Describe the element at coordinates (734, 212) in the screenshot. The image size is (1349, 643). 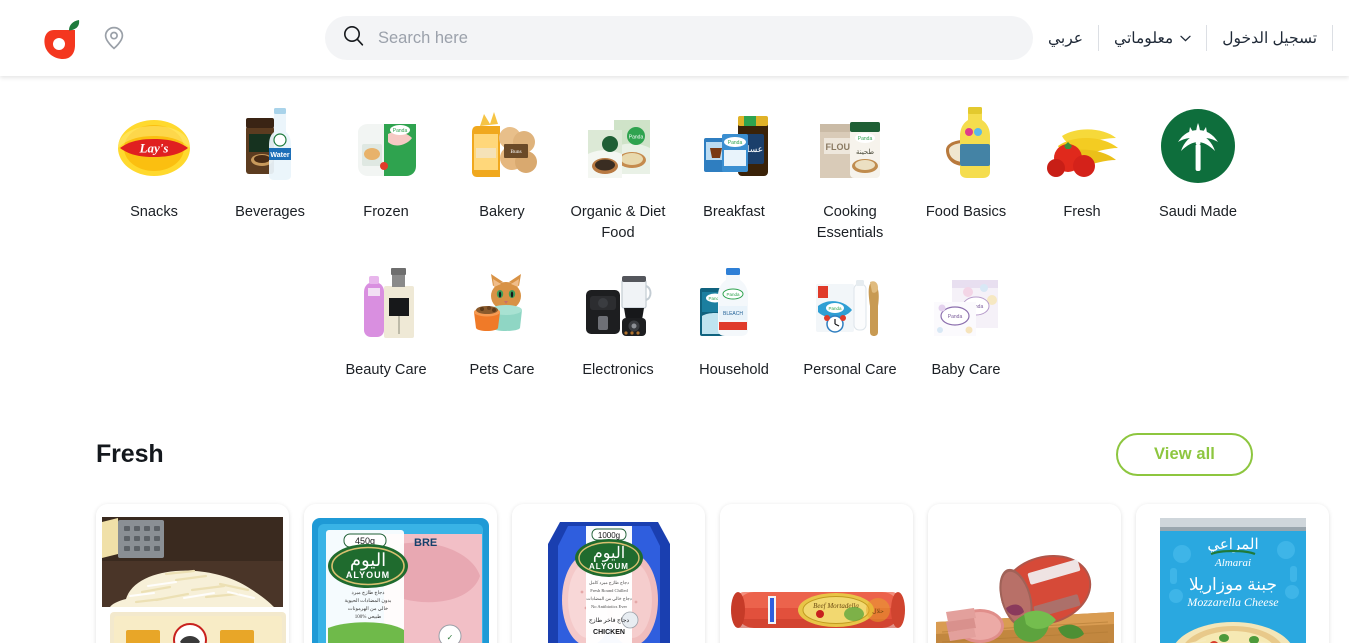
I see `category-label: Breakfast` at that location.